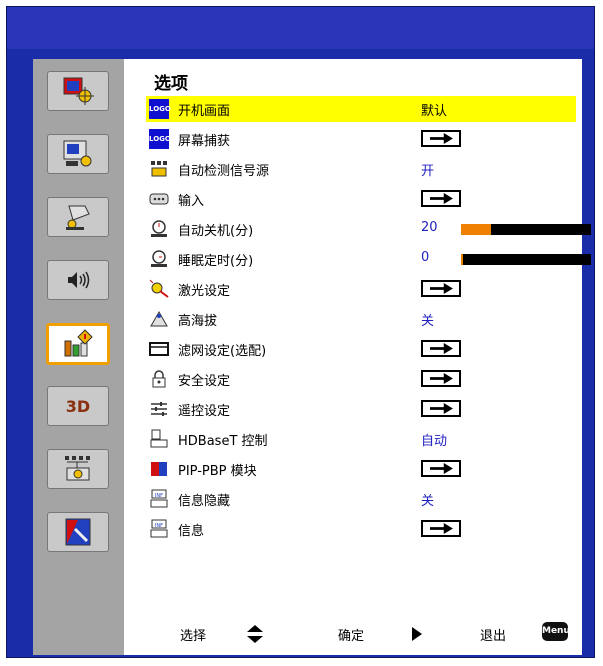 The height and width of the screenshot is (666, 603). I want to click on info-icon: INF, so click(159, 528).